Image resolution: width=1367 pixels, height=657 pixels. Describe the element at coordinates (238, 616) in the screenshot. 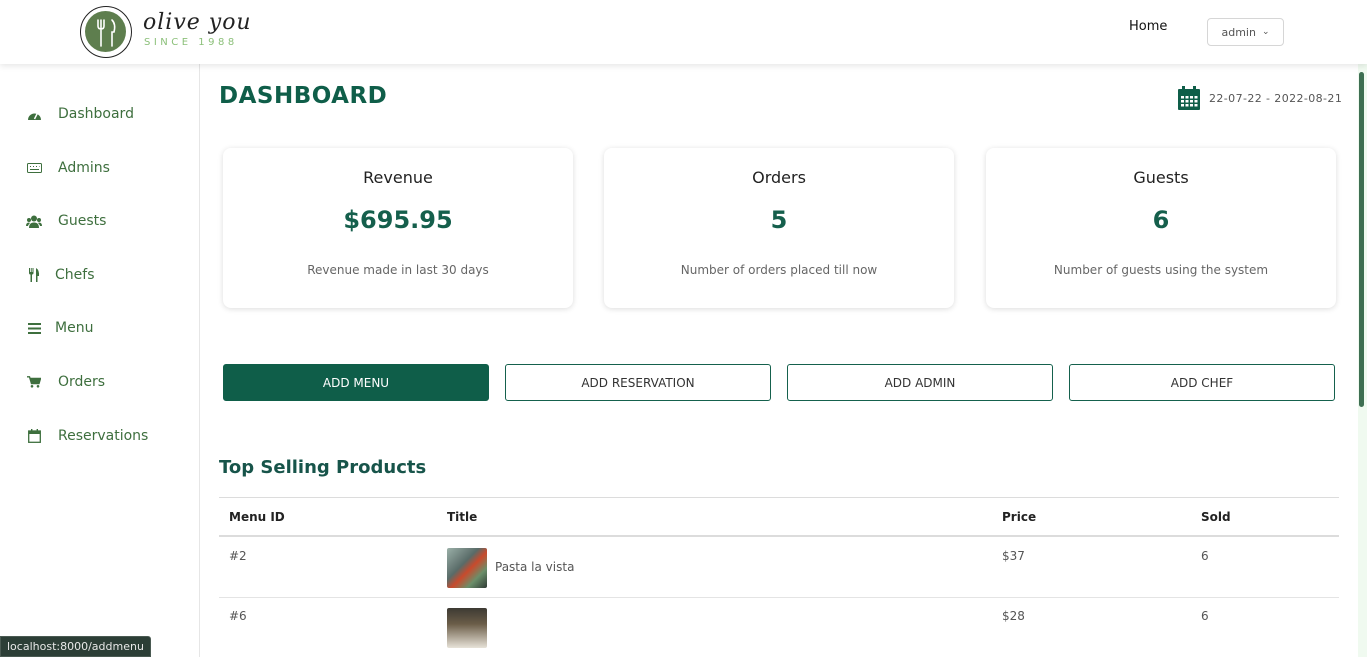

I see `cell-menu-id: #6` at that location.